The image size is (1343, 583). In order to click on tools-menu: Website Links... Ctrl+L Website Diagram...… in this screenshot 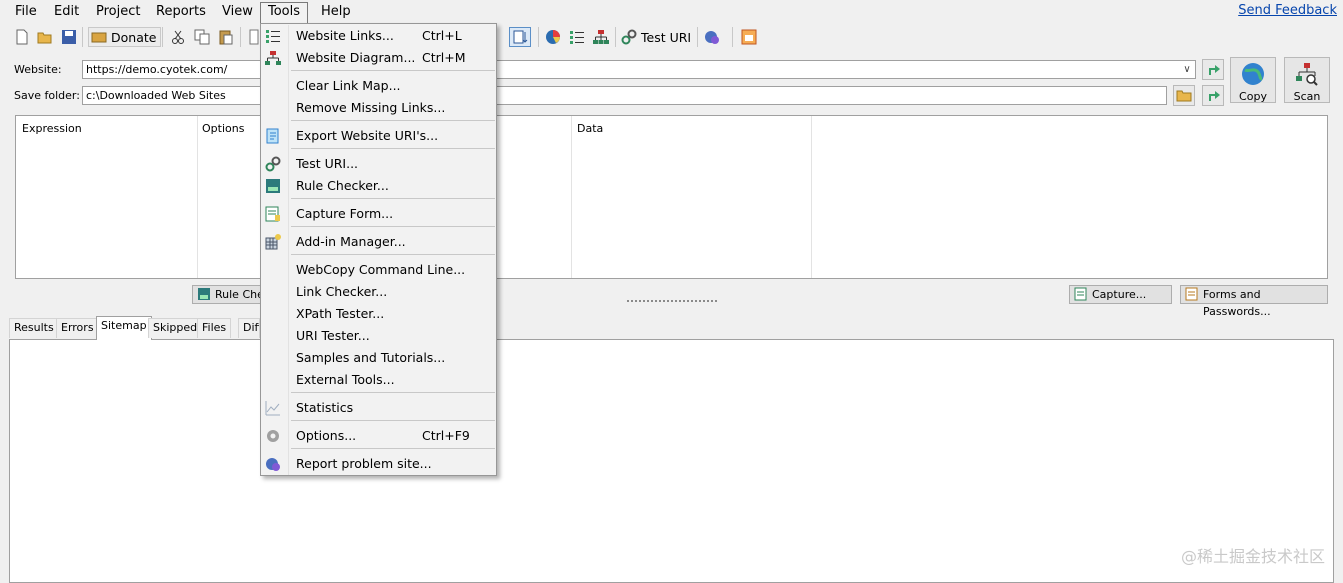, I will do `click(378, 249)`.